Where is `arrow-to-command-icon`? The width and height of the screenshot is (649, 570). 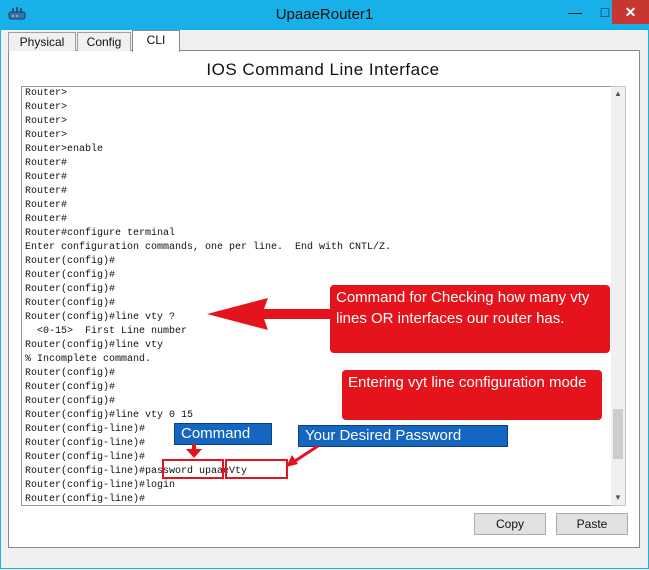
arrow-to-command-icon is located at coordinates (194, 451).